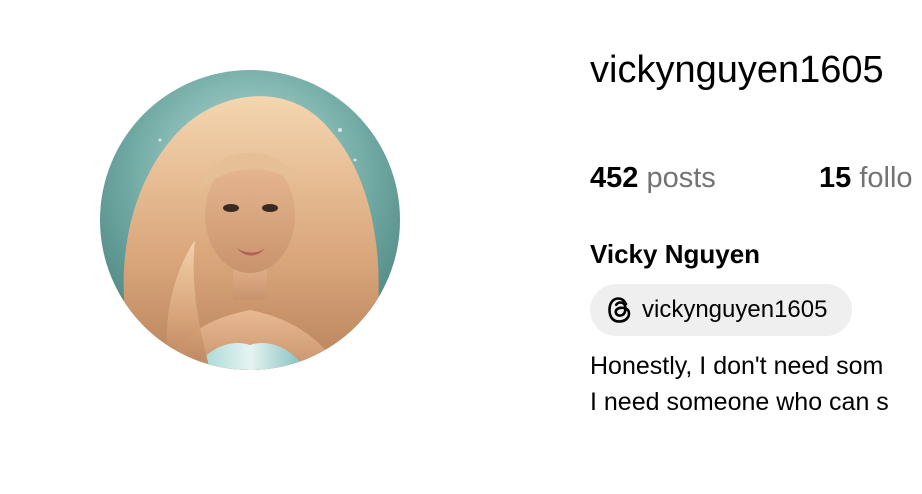 The width and height of the screenshot is (922, 494). What do you see at coordinates (835, 178) in the screenshot?
I see `followers-count: 15` at bounding box center [835, 178].